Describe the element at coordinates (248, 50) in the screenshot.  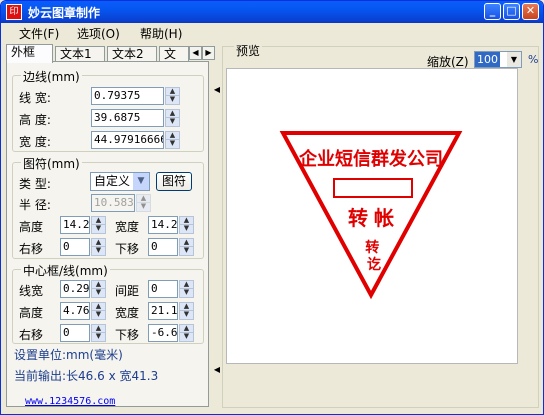
I see `preview-label: 预览` at that location.